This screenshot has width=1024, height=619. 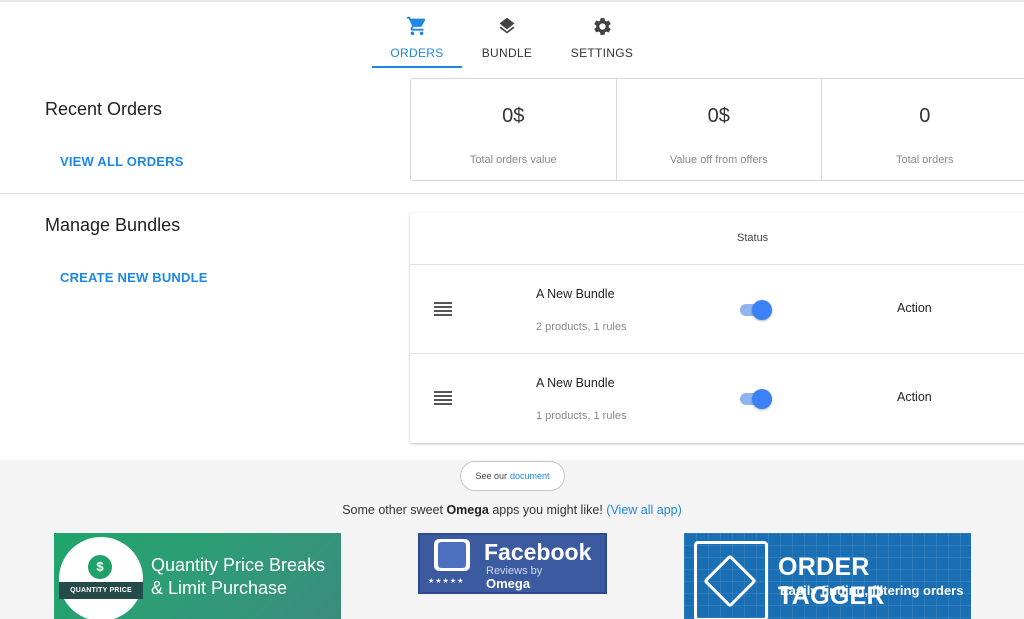 I want to click on banner-title-line2: & Limit Purchase, so click(x=219, y=588).